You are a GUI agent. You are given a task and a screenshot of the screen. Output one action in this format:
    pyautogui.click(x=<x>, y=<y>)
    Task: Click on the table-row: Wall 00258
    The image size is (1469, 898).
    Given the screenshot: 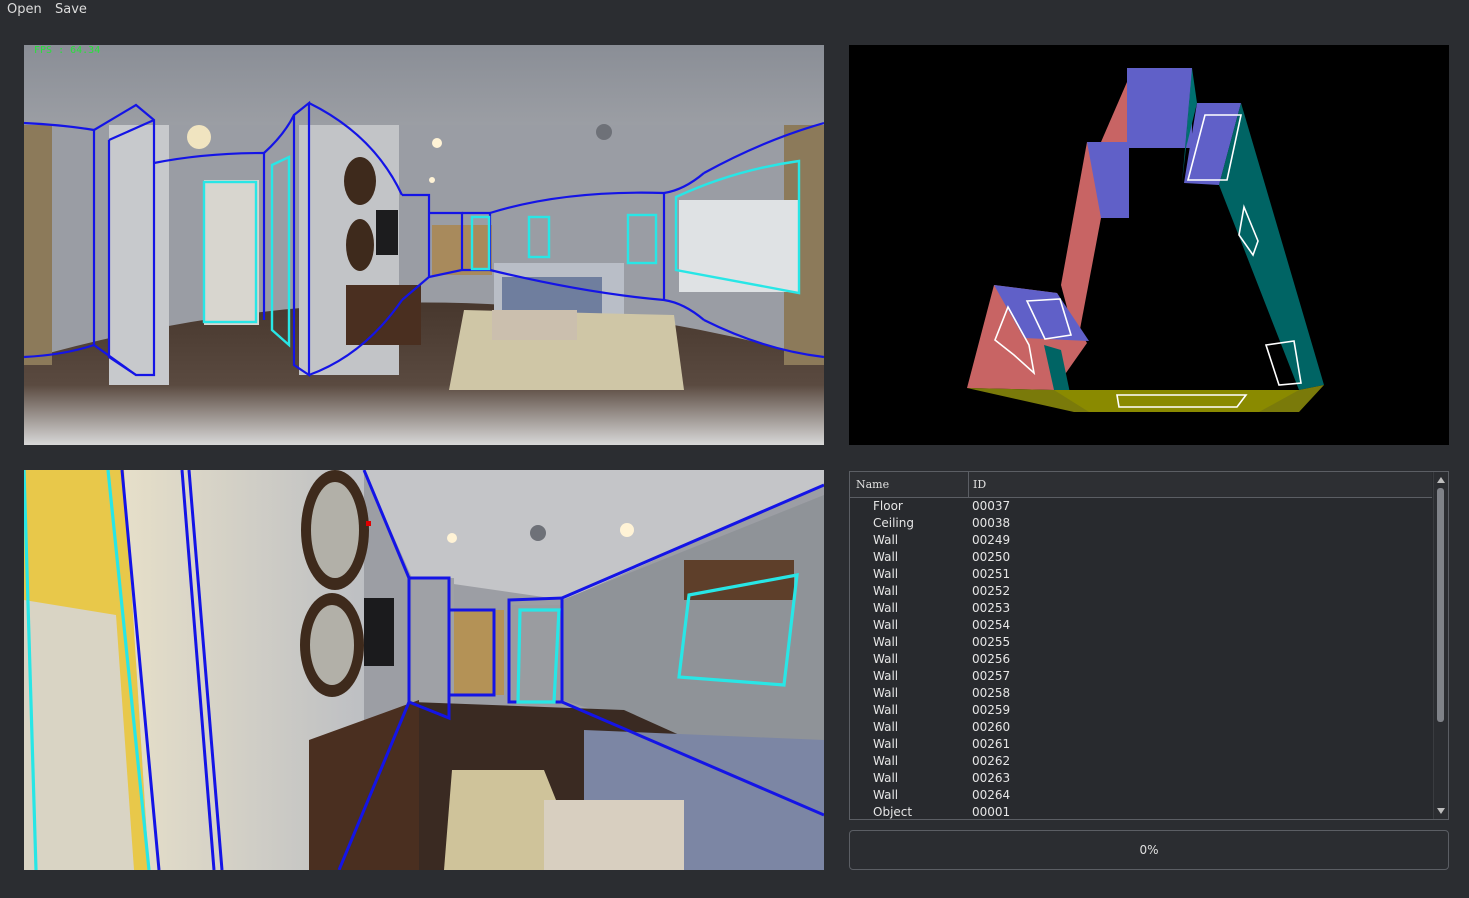 What is the action you would take?
    pyautogui.click(x=1141, y=693)
    